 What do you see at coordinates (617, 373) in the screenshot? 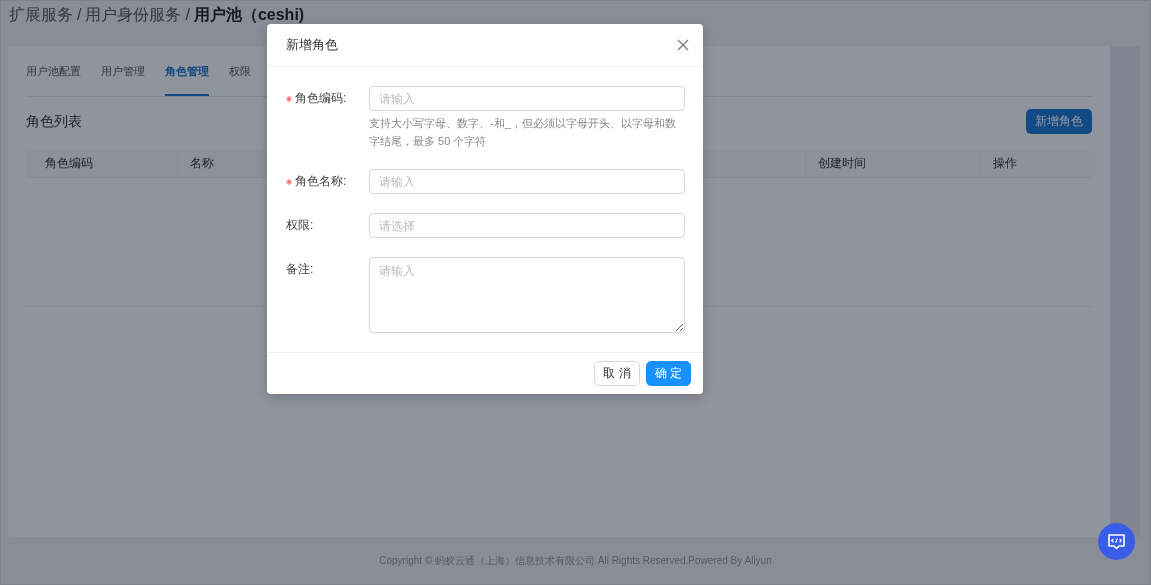
I see `cancel-button: 取 消` at bounding box center [617, 373].